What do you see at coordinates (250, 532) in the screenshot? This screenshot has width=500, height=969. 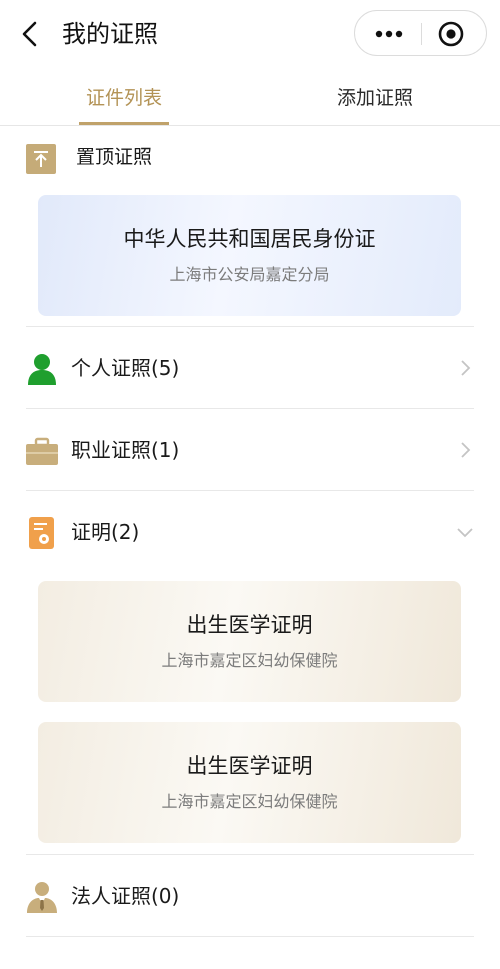 I see `category-certificates: 证明(2)` at bounding box center [250, 532].